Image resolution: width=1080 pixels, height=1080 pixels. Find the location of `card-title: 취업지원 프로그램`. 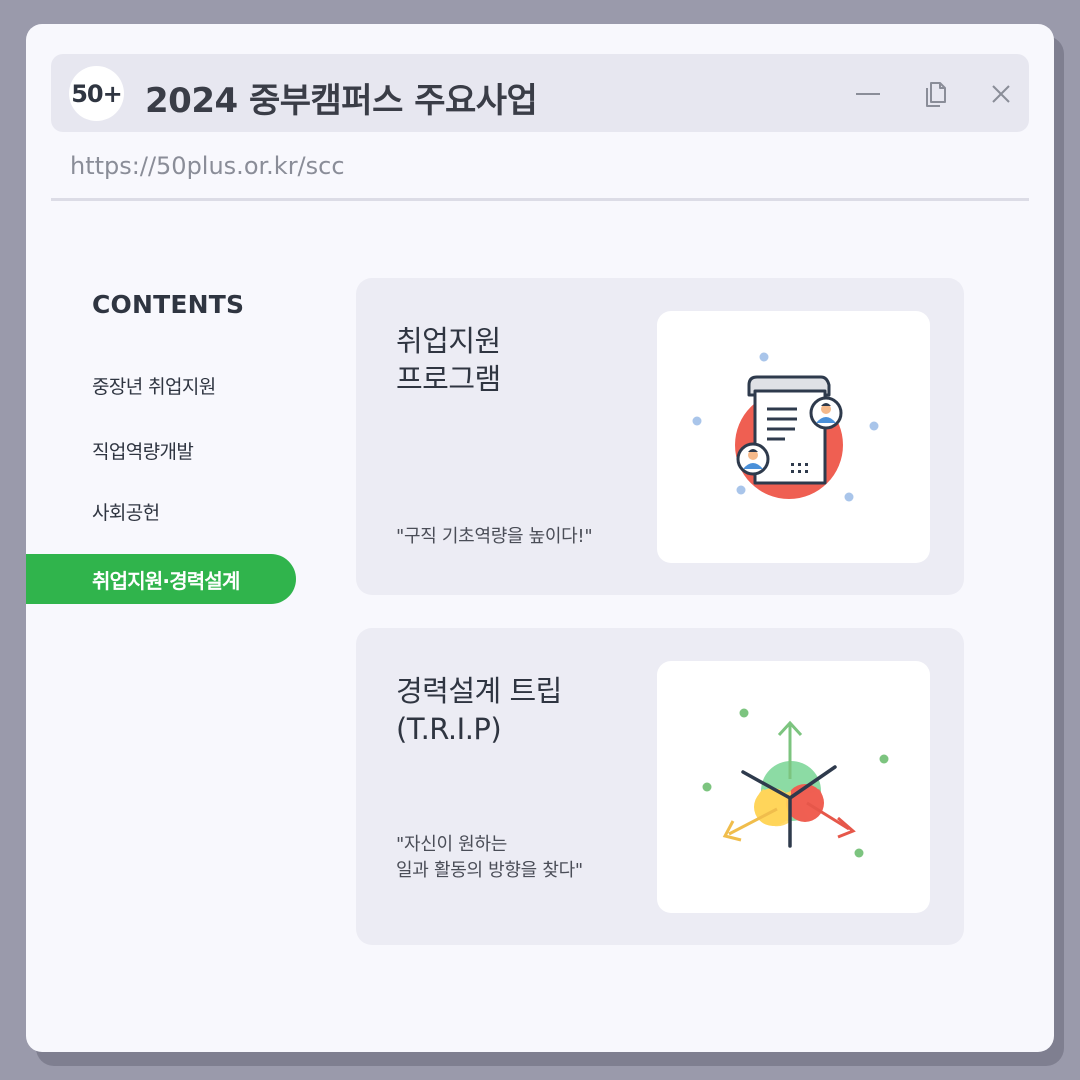

card-title: 취업지원 프로그램 is located at coordinates (448, 360).